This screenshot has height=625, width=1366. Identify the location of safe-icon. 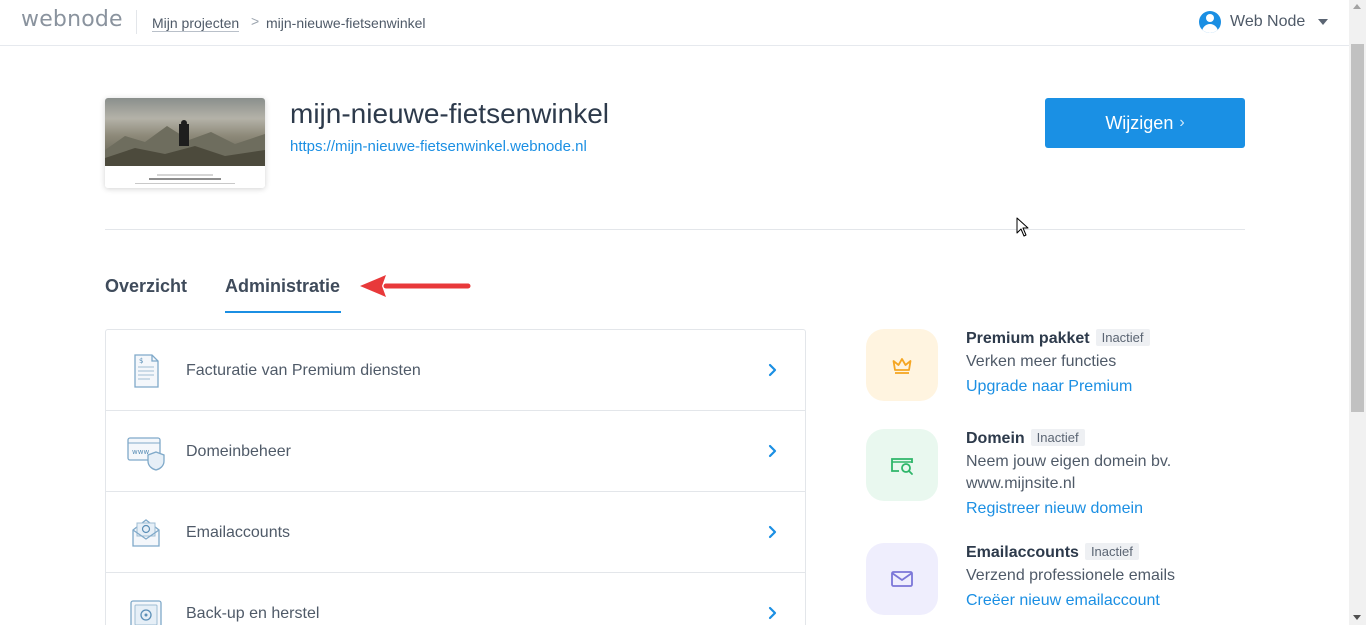
(146, 612).